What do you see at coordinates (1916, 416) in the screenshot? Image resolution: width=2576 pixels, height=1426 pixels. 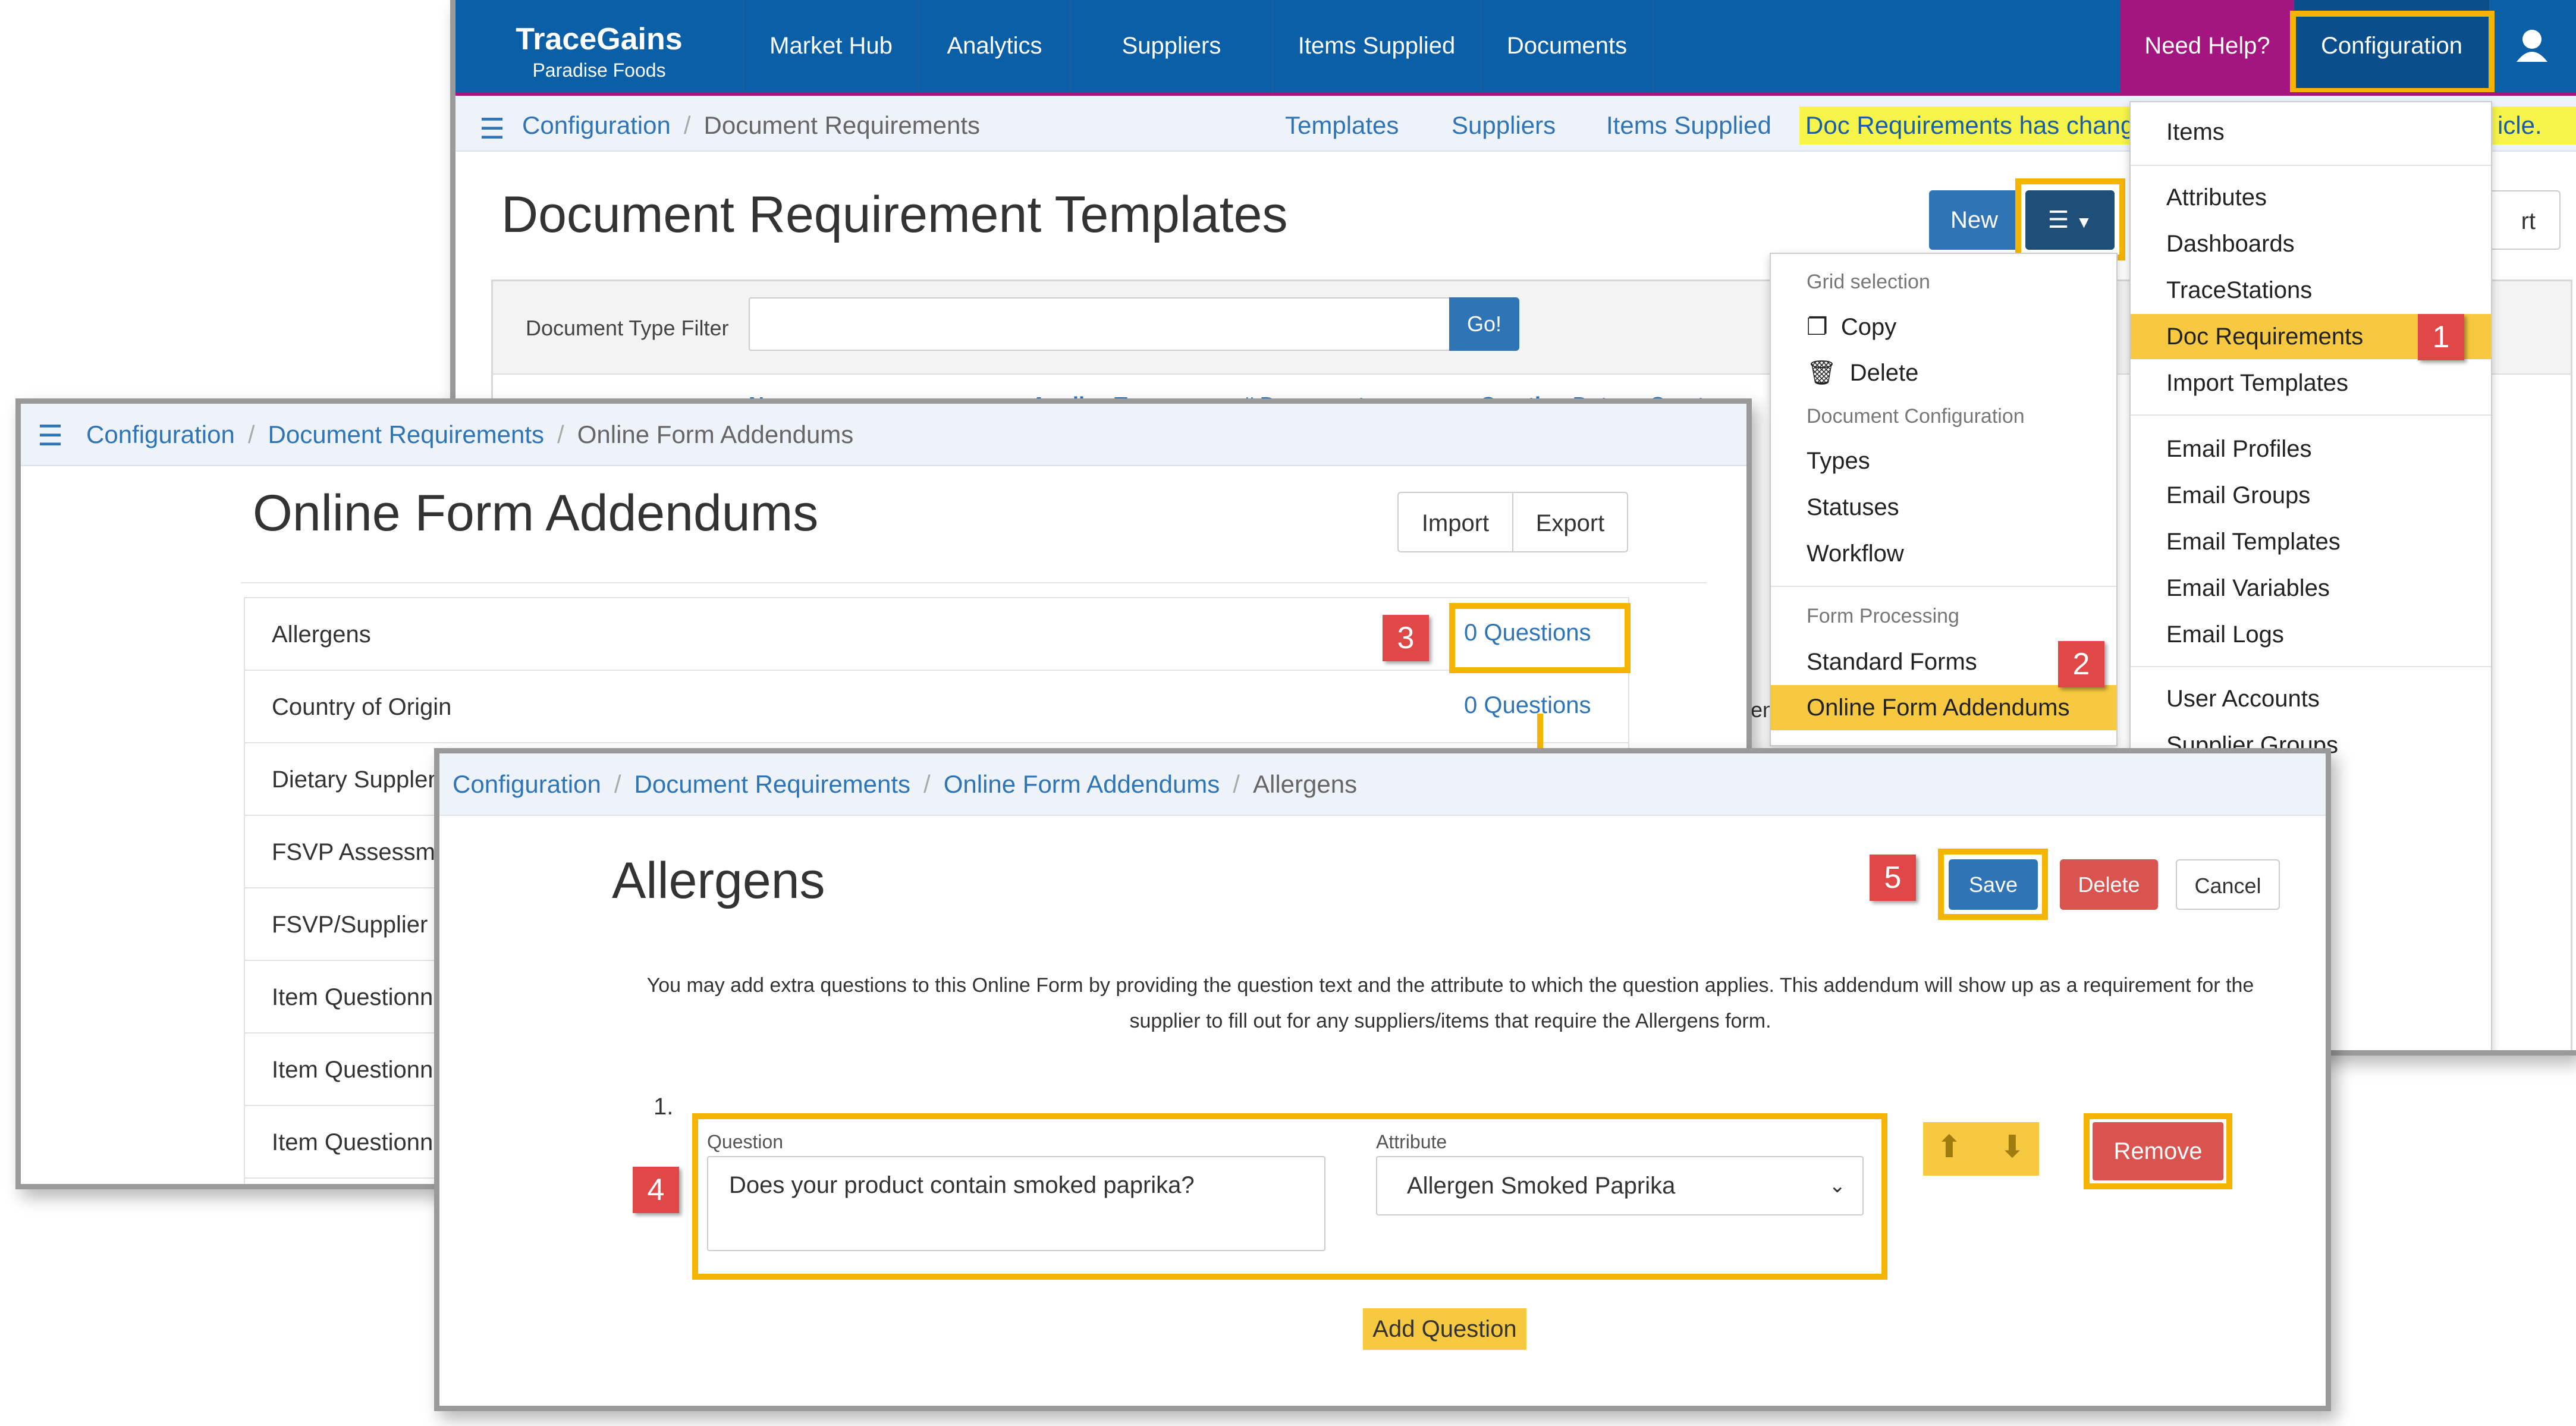 I see `dd-header-document-configuration: Document Configuration` at bounding box center [1916, 416].